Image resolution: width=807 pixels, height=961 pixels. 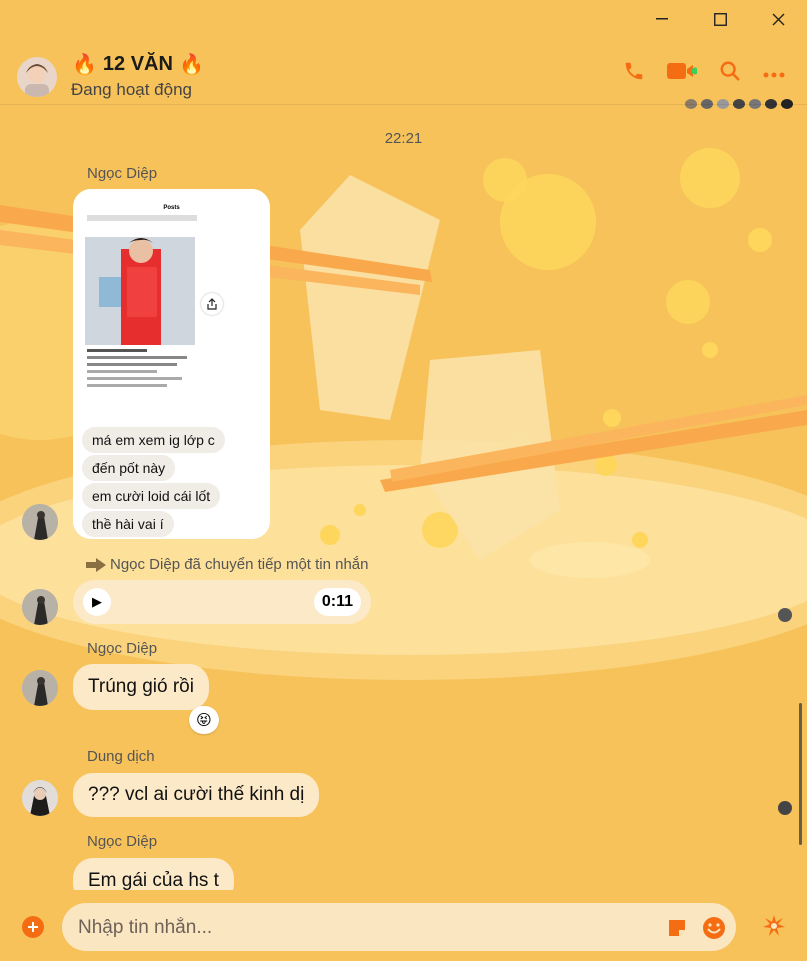 What do you see at coordinates (634, 73) in the screenshot?
I see `phone-icon` at bounding box center [634, 73].